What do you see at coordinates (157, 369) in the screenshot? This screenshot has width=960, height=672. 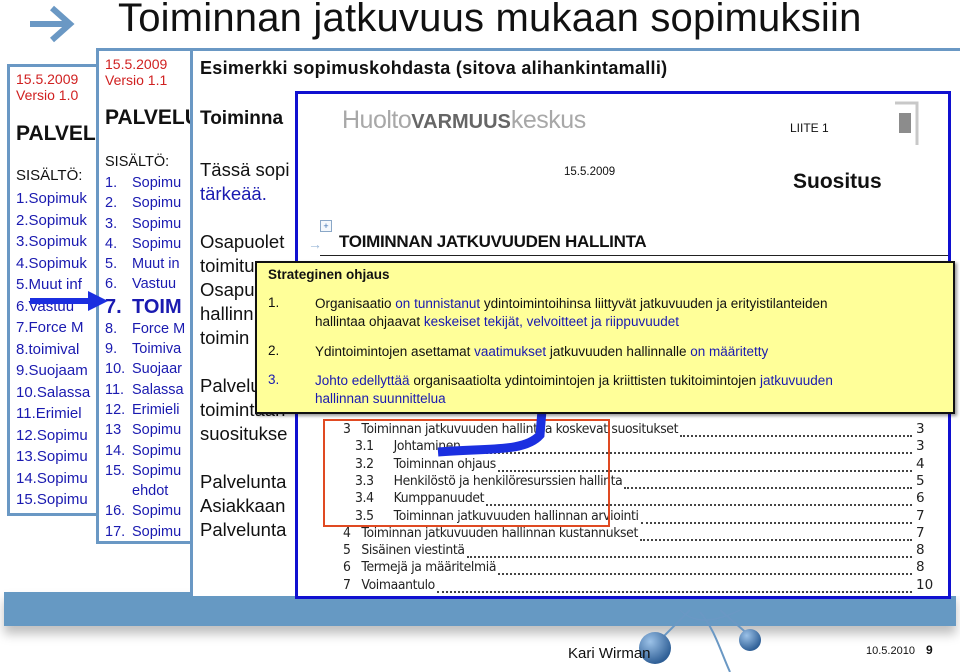 I see `item-text: Suojaar` at bounding box center [157, 369].